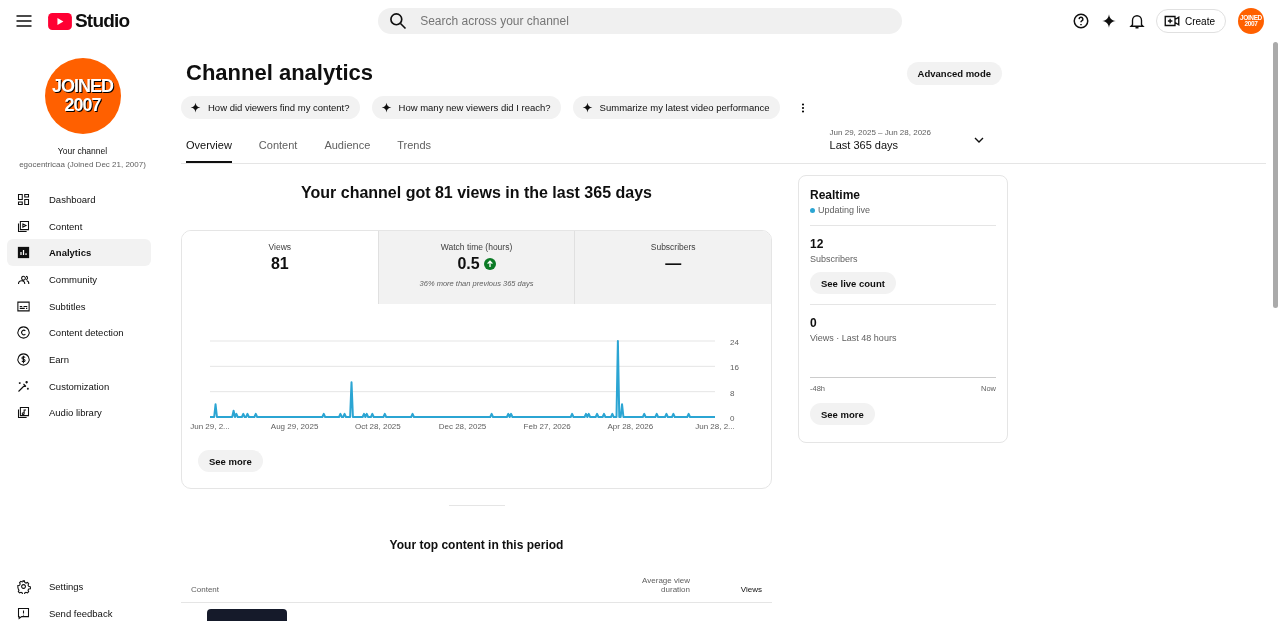 This screenshot has width=1280, height=629. I want to click on page-title: Channel analytics, so click(280, 73).